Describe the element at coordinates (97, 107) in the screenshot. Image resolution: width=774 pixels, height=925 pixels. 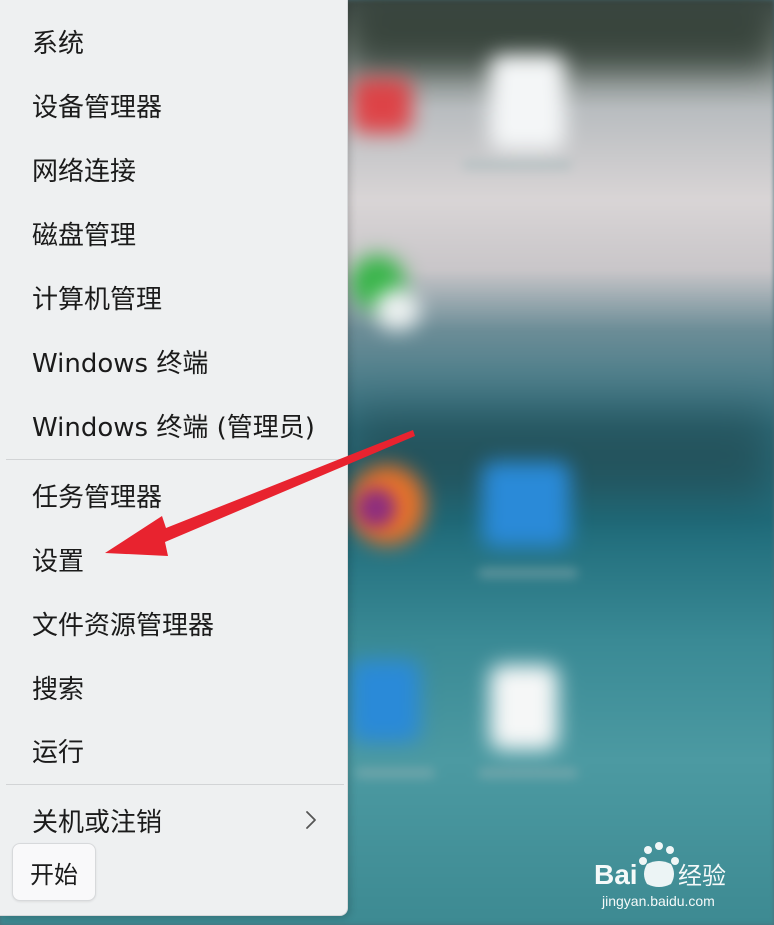
I see `menu-item-label: 设备管理器` at that location.